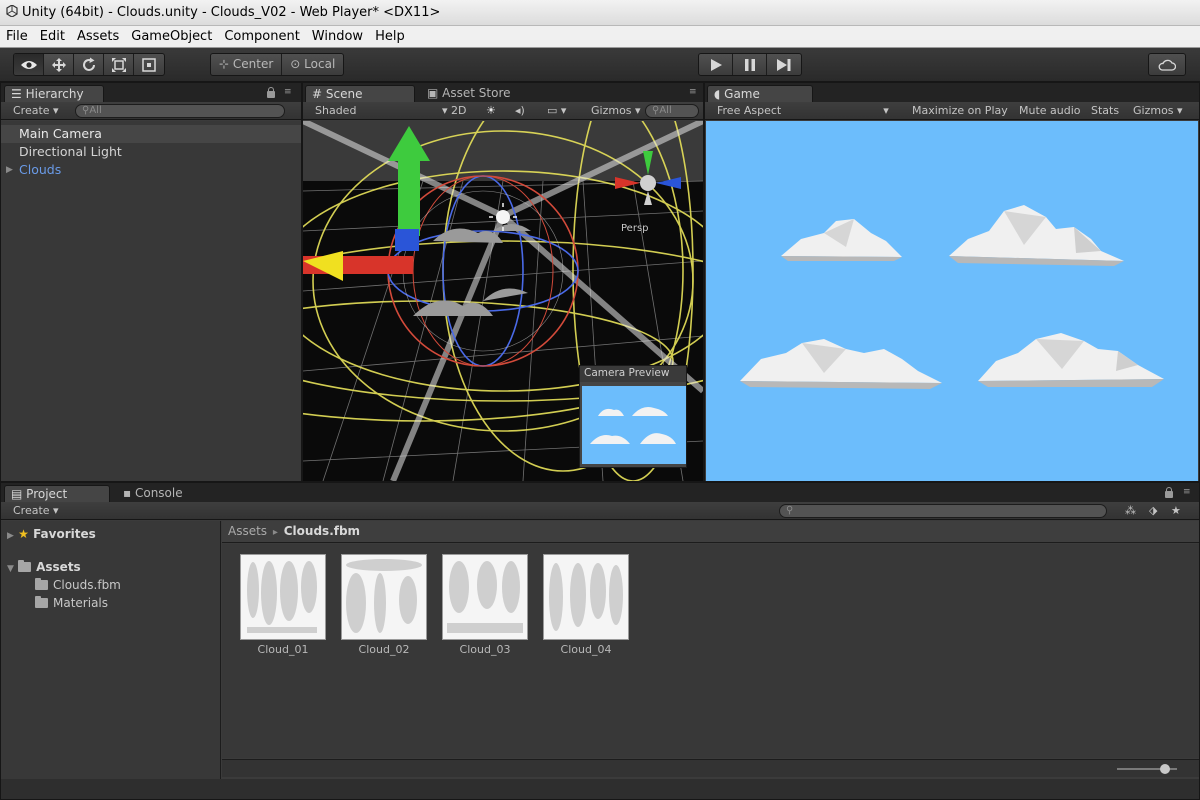 Image resolution: width=1200 pixels, height=800 pixels. What do you see at coordinates (717, 94) in the screenshot?
I see `game-pacman-icon: ◖` at bounding box center [717, 94].